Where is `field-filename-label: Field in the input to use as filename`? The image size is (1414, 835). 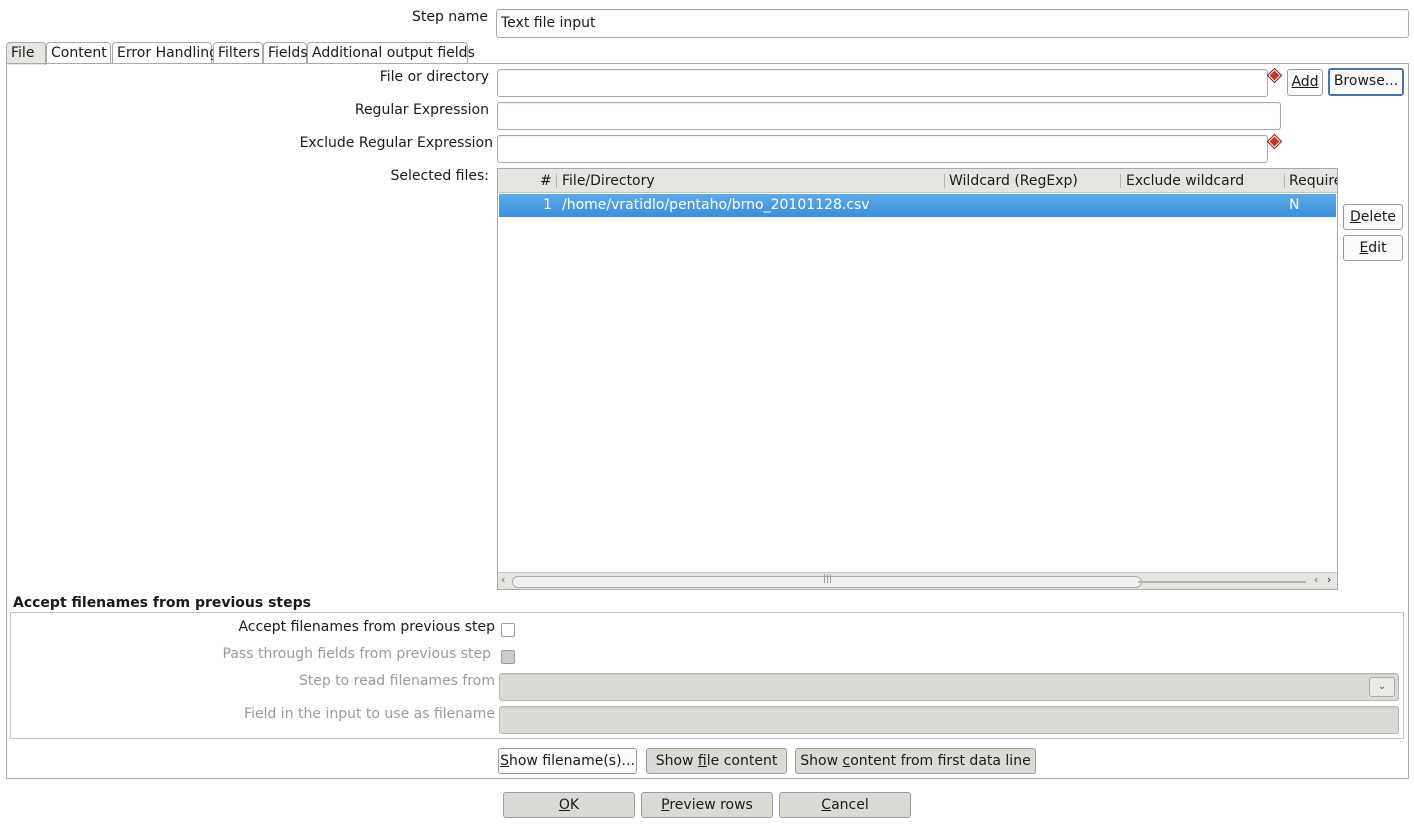 field-filename-label: Field in the input to use as filename is located at coordinates (369, 714).